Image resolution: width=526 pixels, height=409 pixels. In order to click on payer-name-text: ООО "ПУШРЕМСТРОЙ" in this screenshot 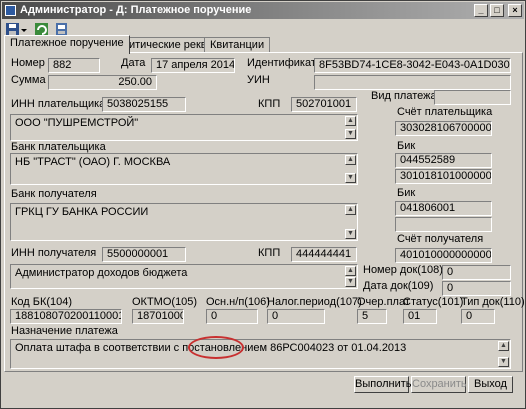, I will do `click(77, 123)`.